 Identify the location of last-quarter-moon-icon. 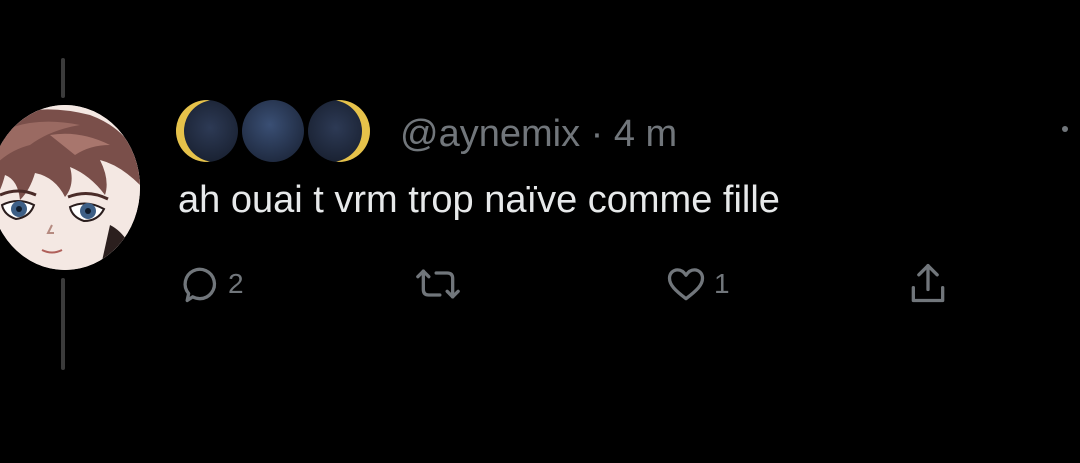
(207, 131).